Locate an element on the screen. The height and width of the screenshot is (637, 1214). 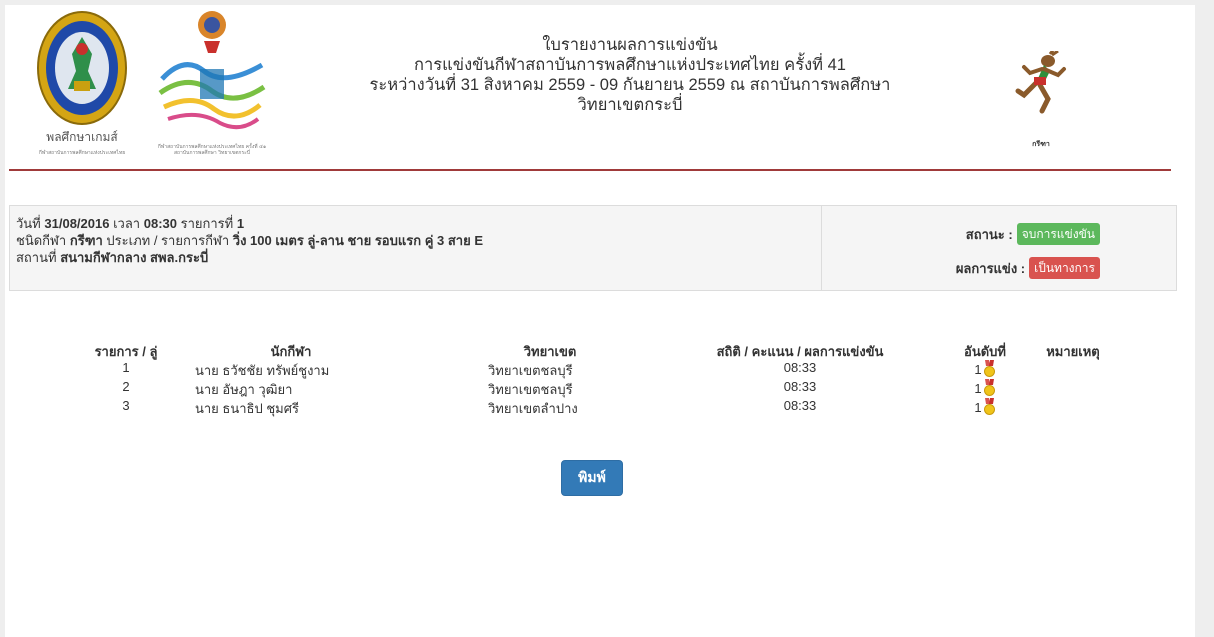
header-item: รายการ / ลู่ is located at coordinates (126, 351).